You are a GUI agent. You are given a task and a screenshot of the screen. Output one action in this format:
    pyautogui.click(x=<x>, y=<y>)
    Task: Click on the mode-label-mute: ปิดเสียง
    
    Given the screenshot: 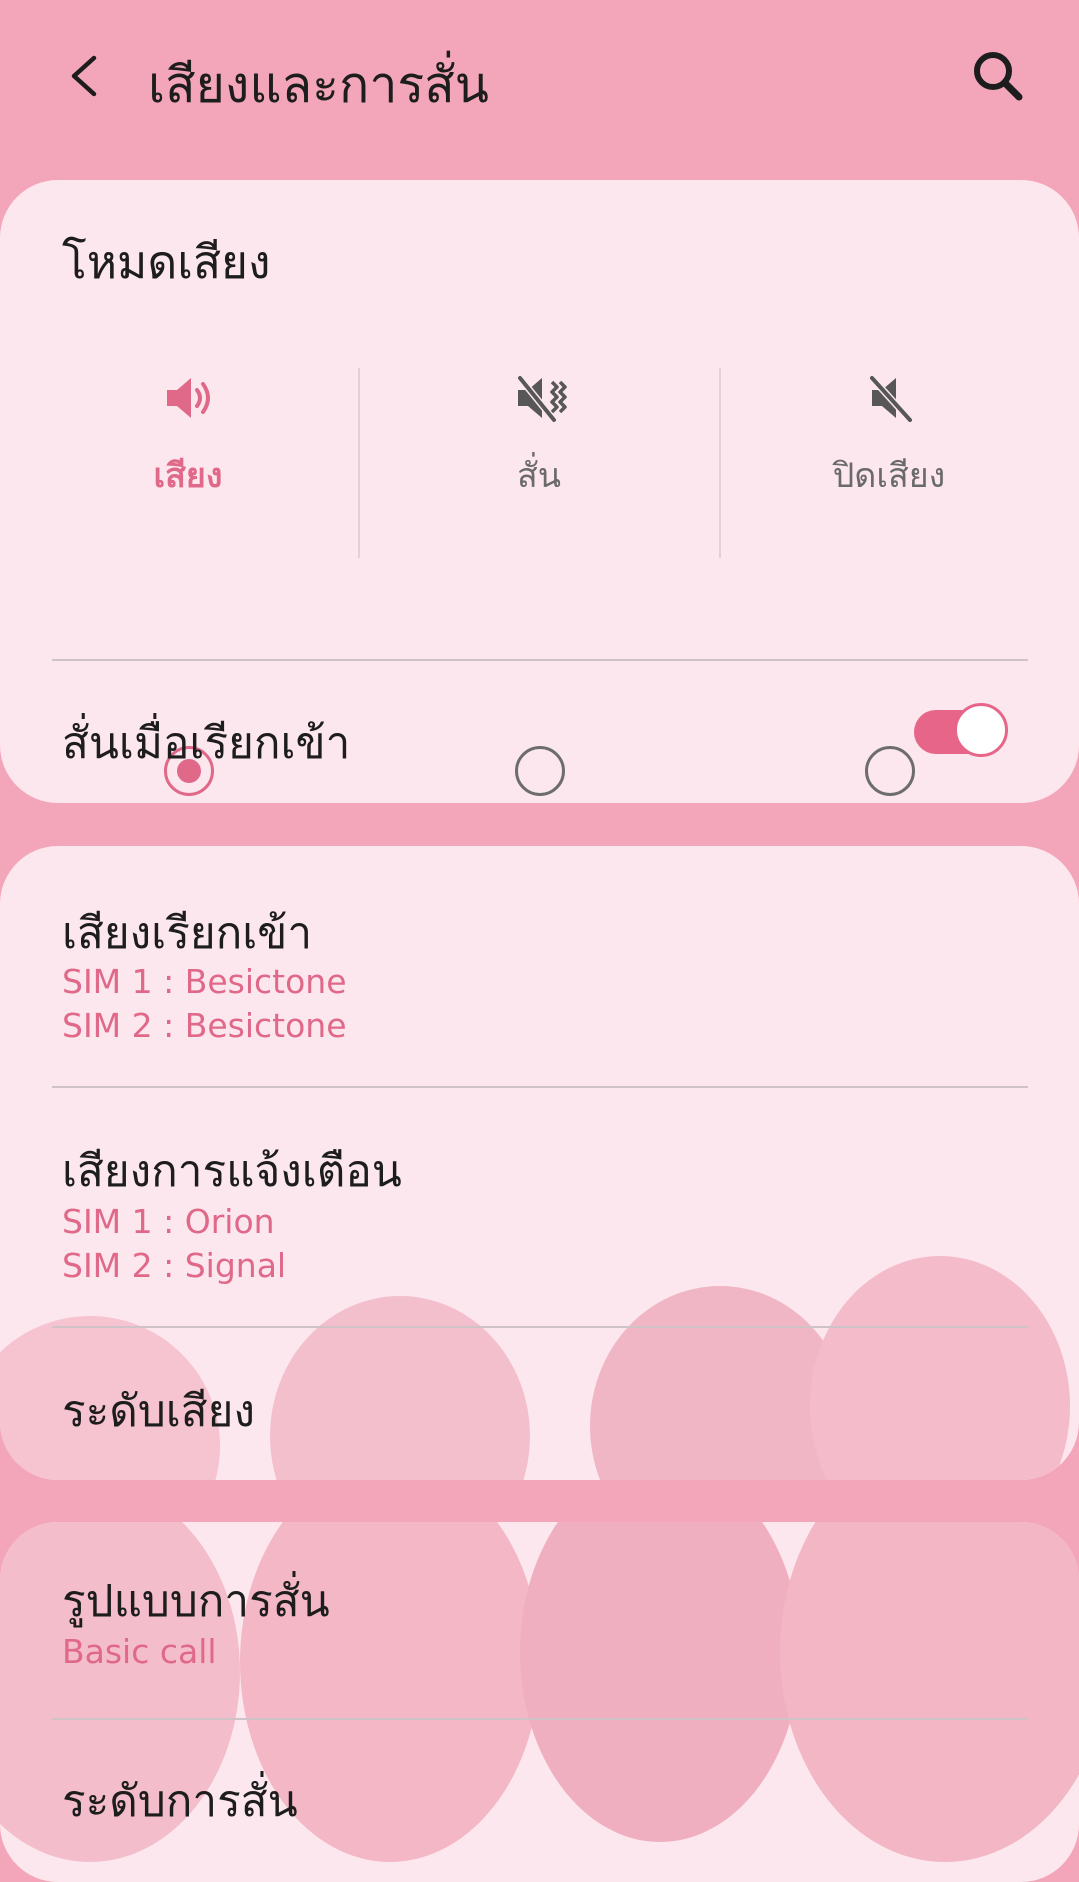 What is the action you would take?
    pyautogui.click(x=889, y=476)
    